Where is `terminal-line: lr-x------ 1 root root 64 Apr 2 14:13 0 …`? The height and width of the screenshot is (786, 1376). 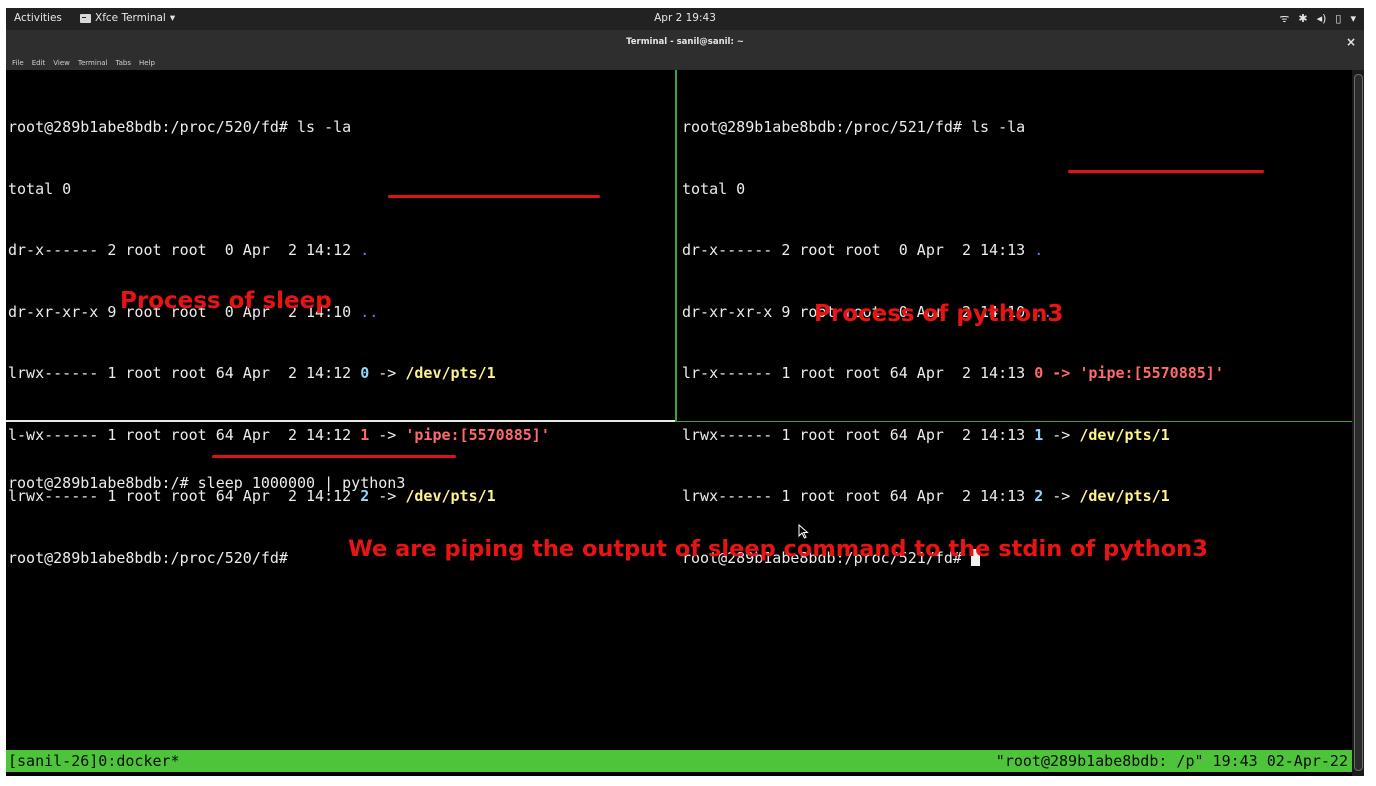
terminal-line: lr-x------ 1 root root 64 Apr 2 14:13 0 … is located at coordinates (953, 373).